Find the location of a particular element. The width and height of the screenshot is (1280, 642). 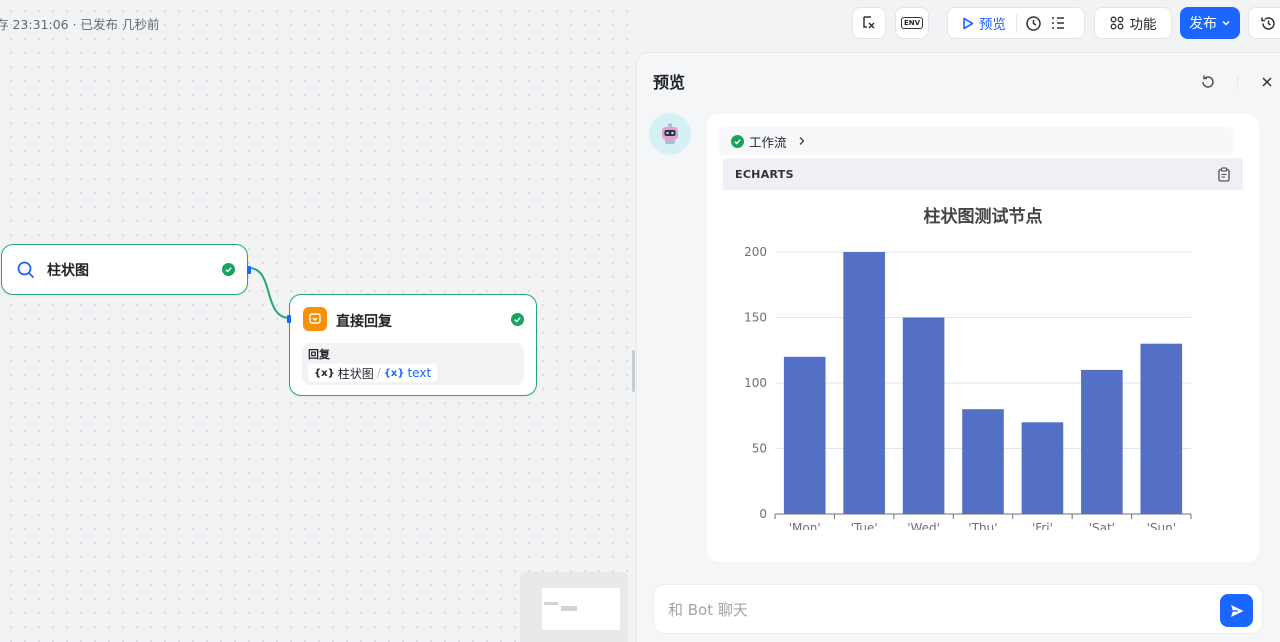

magnifier-icon is located at coordinates (26, 272).